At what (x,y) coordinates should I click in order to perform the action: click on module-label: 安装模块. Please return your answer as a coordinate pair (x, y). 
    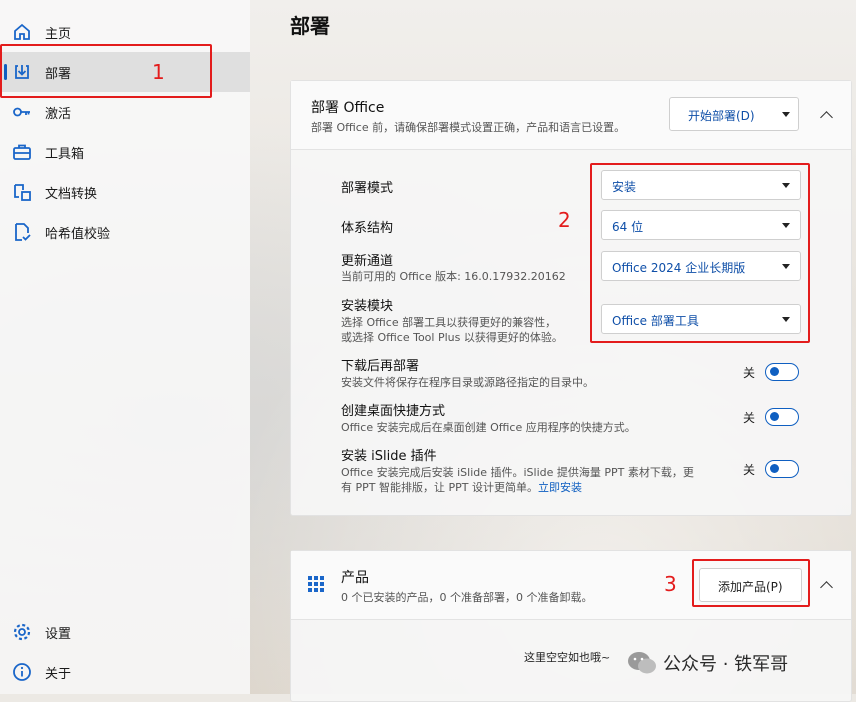
    Looking at the image, I should click on (367, 306).